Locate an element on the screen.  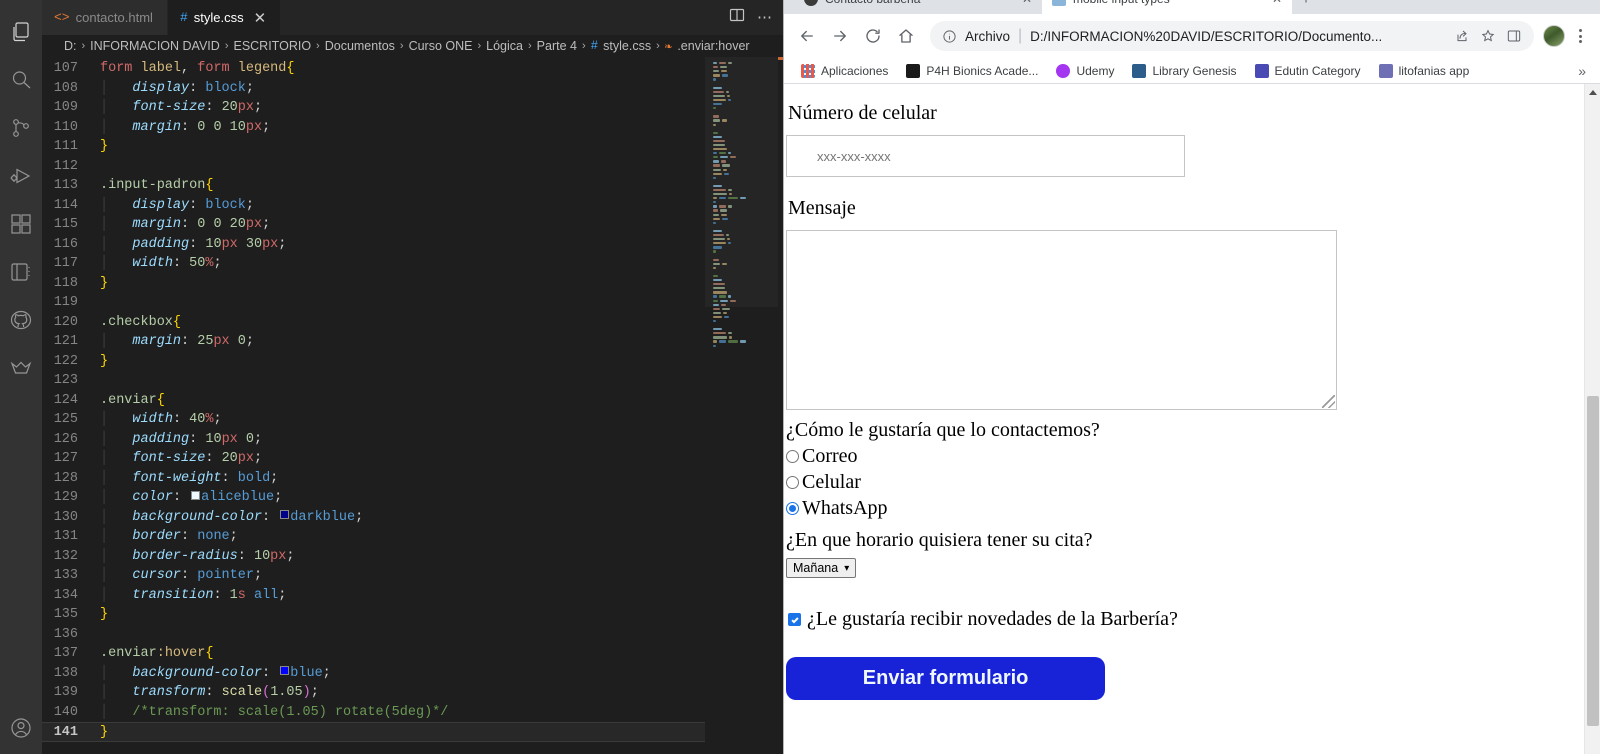
code-line: 115 │ margin: 0 0 20px; is located at coordinates (373, 225).